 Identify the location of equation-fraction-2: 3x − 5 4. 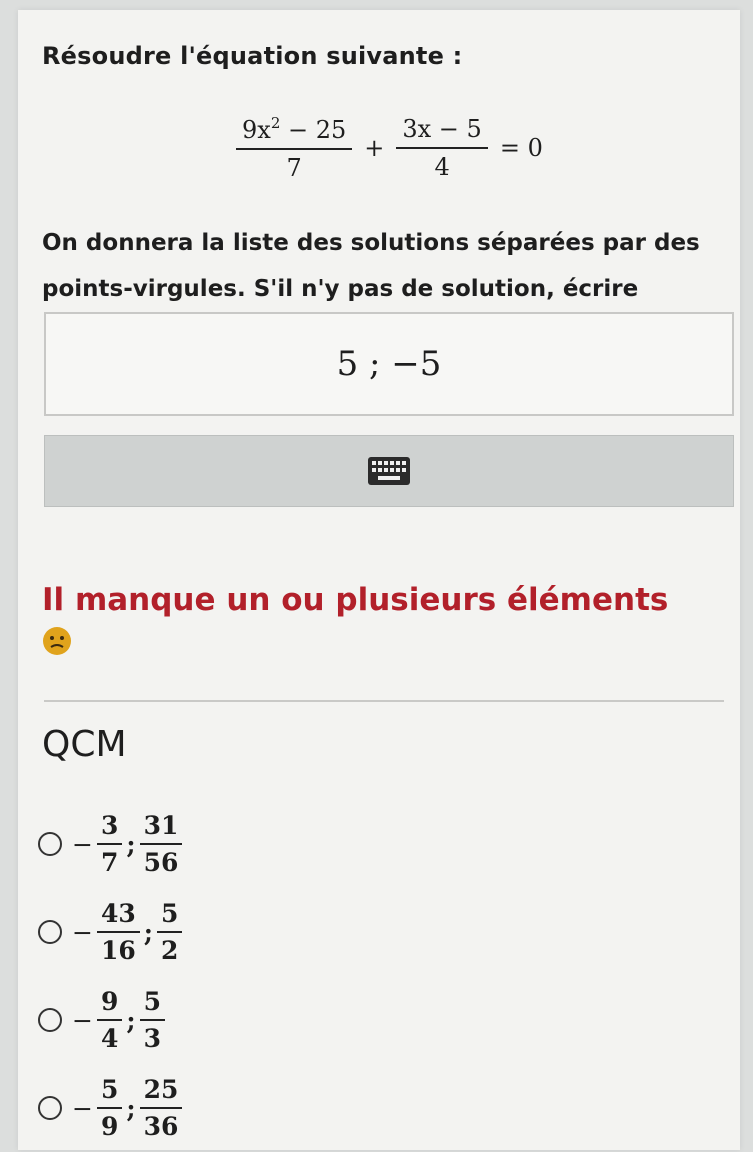
(442, 148).